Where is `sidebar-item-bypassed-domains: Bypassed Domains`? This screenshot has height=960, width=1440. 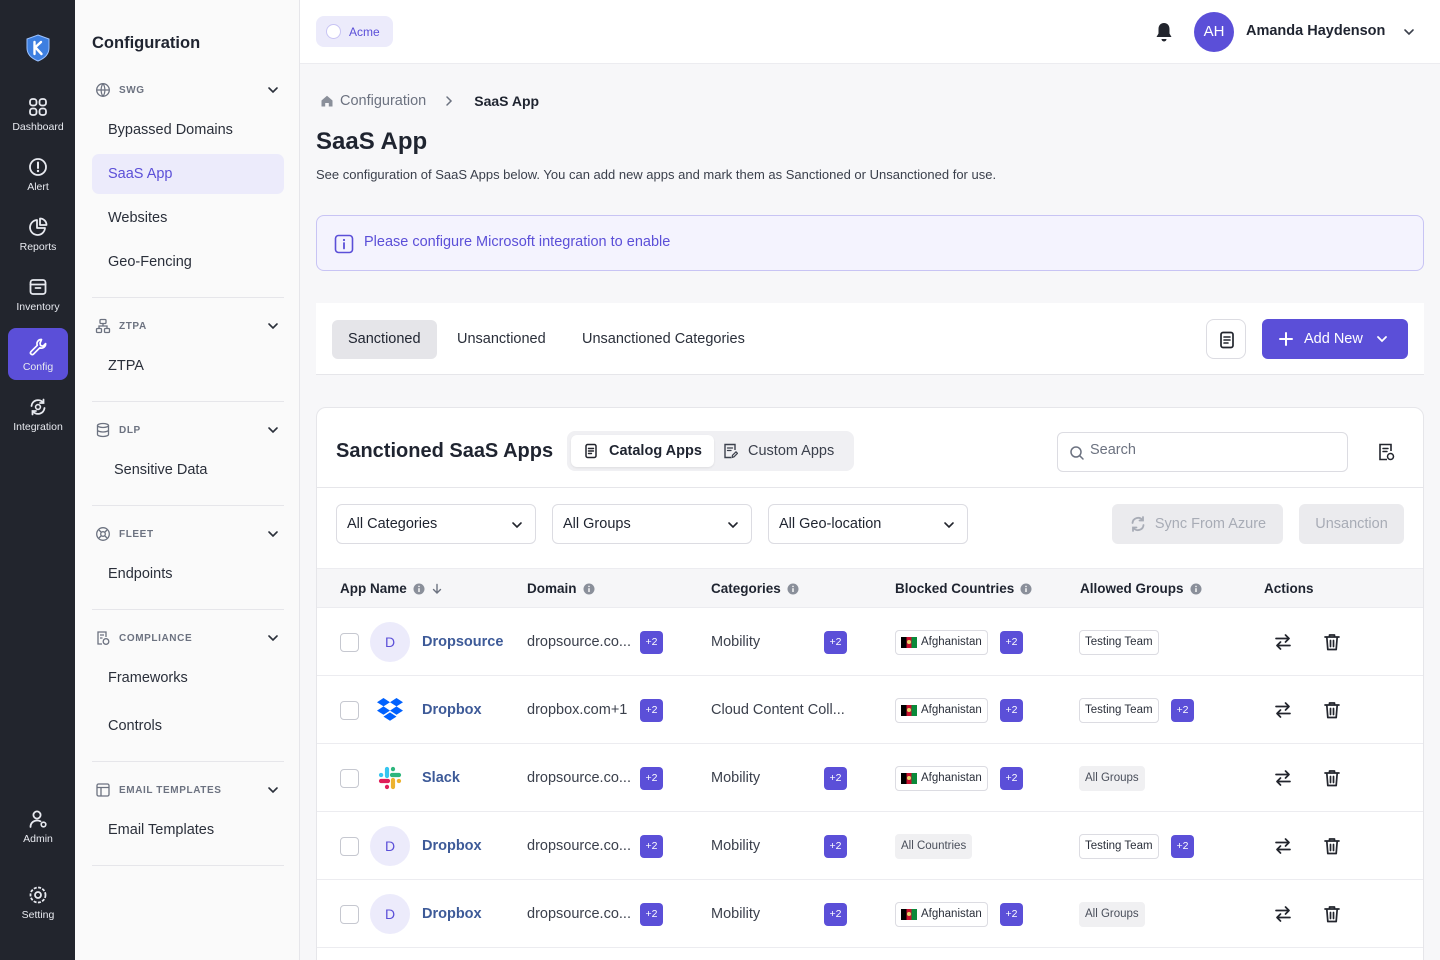 sidebar-item-bypassed-domains: Bypassed Domains is located at coordinates (188, 130).